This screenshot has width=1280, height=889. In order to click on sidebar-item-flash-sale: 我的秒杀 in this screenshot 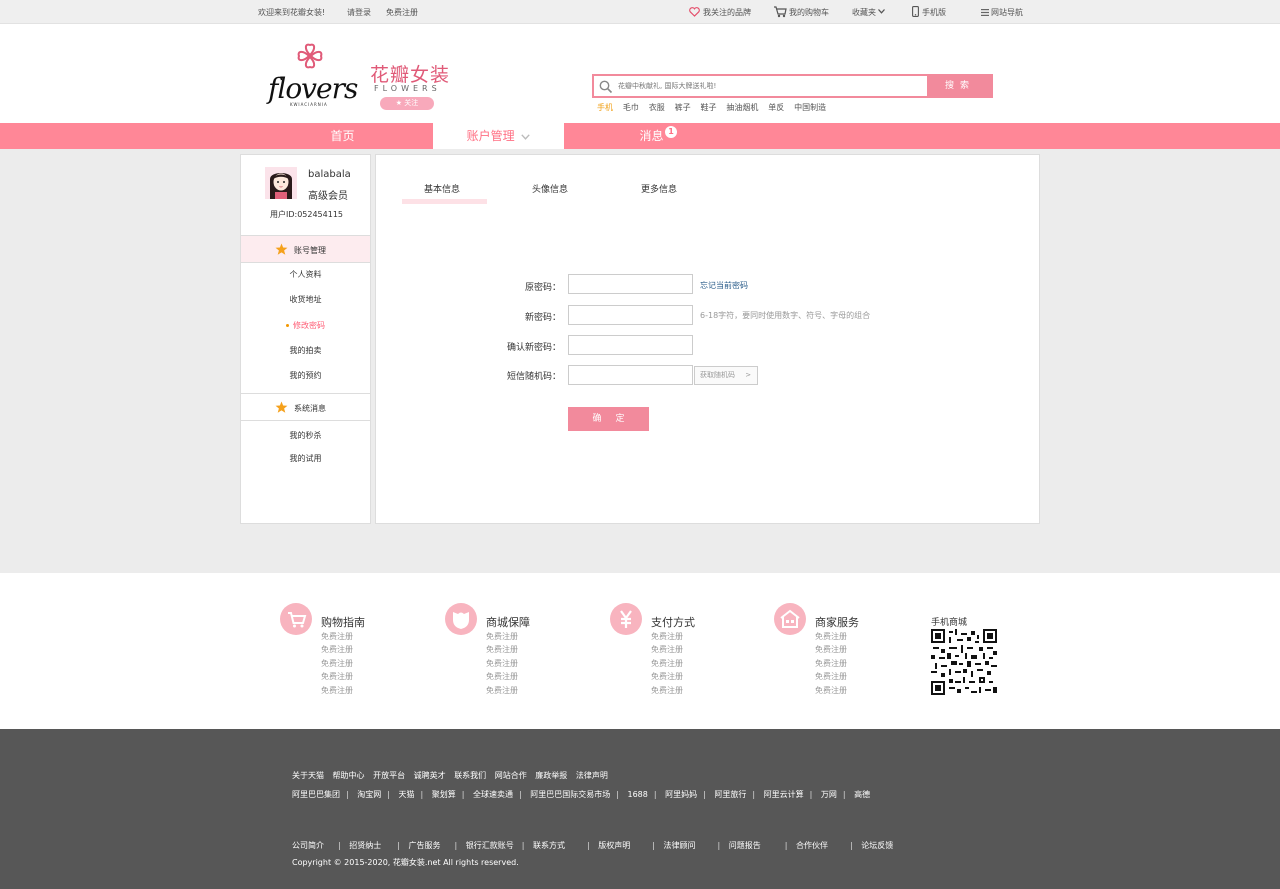, I will do `click(305, 435)`.